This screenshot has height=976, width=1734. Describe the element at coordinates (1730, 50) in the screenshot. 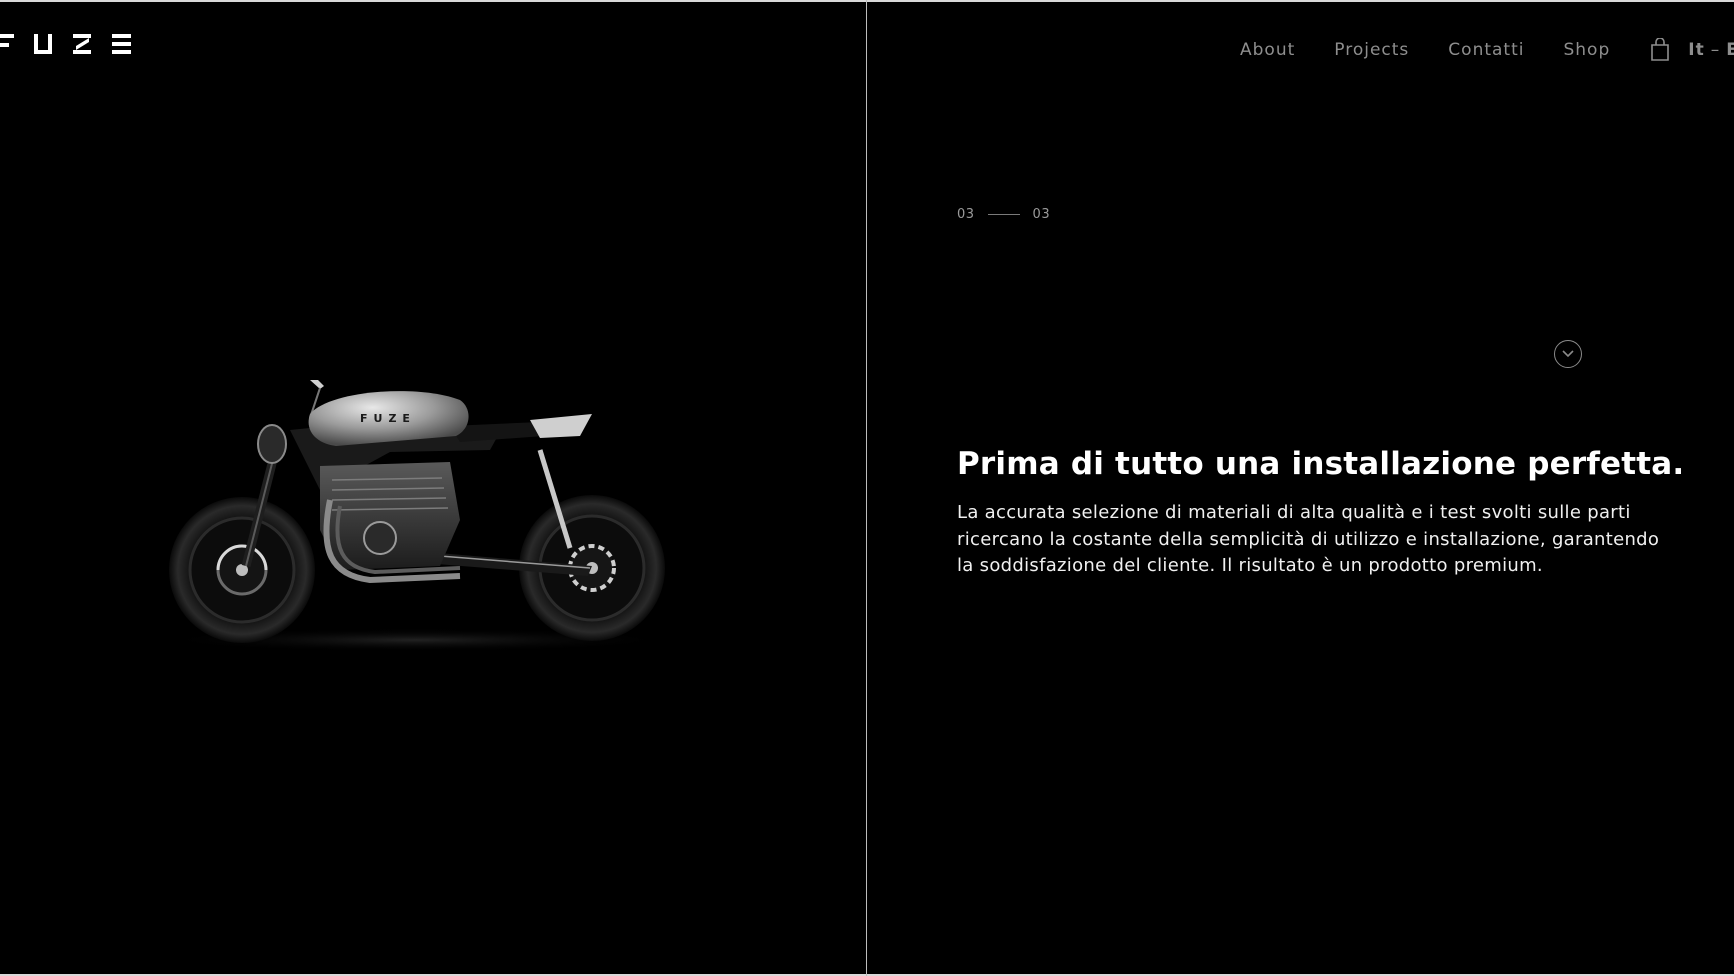

I see `lang-en: En` at that location.